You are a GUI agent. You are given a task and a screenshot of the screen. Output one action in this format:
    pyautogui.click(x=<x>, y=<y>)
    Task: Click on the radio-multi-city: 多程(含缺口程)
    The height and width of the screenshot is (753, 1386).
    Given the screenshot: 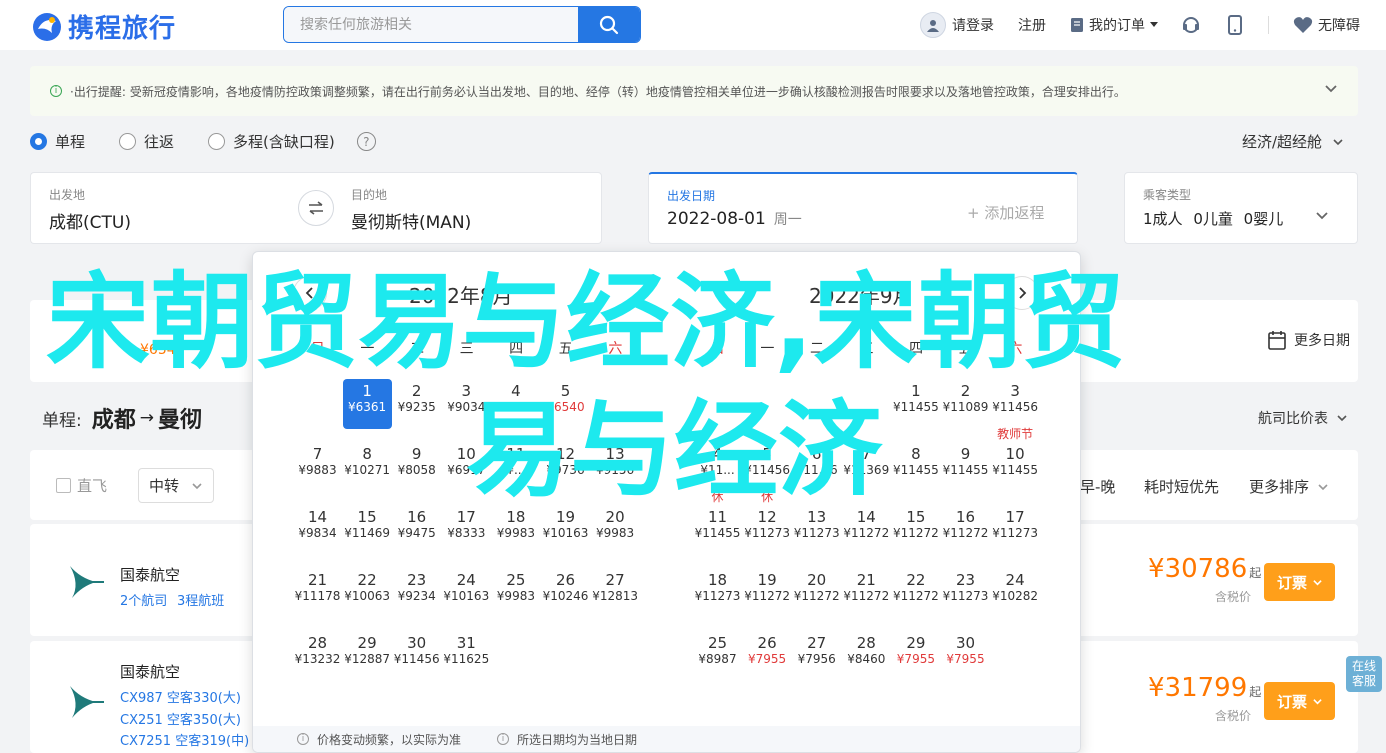 What is the action you would take?
    pyautogui.click(x=271, y=141)
    